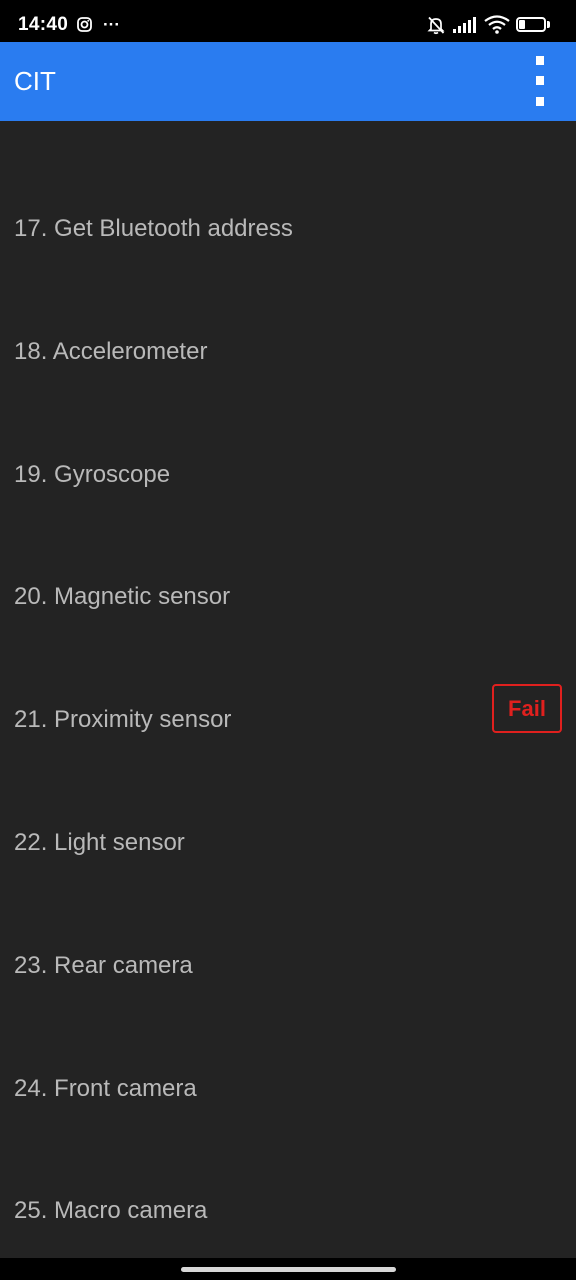  Describe the element at coordinates (153, 228) in the screenshot. I see `list-item-label: 17. Get Bluetooth address` at that location.